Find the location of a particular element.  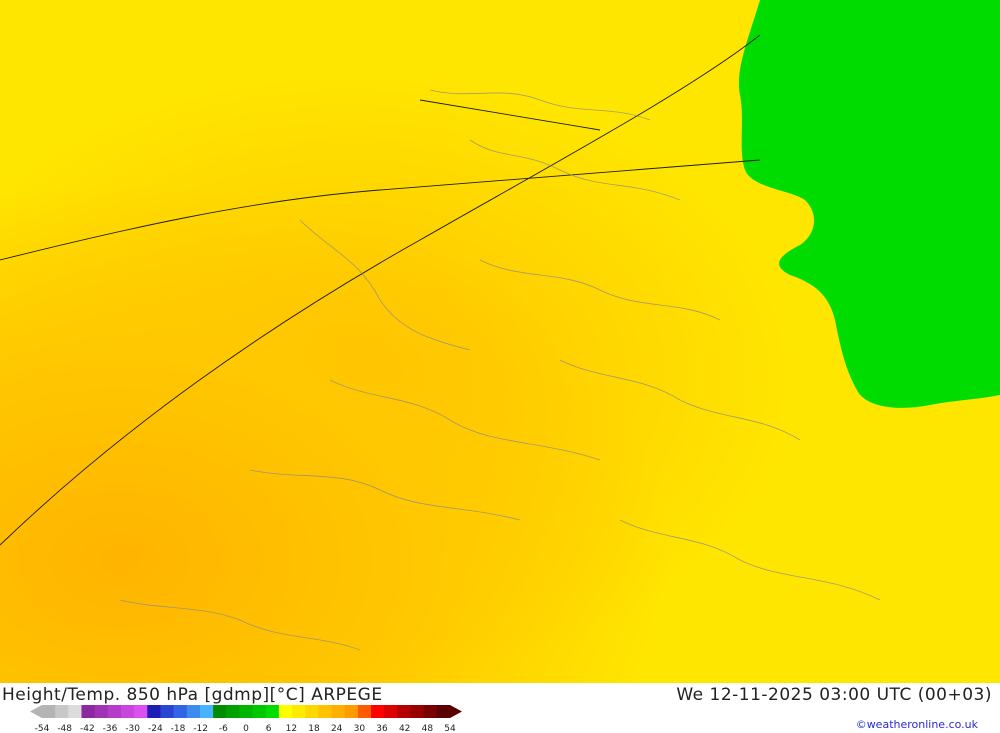

scale-tick-label: -48 is located at coordinates (64, 728).